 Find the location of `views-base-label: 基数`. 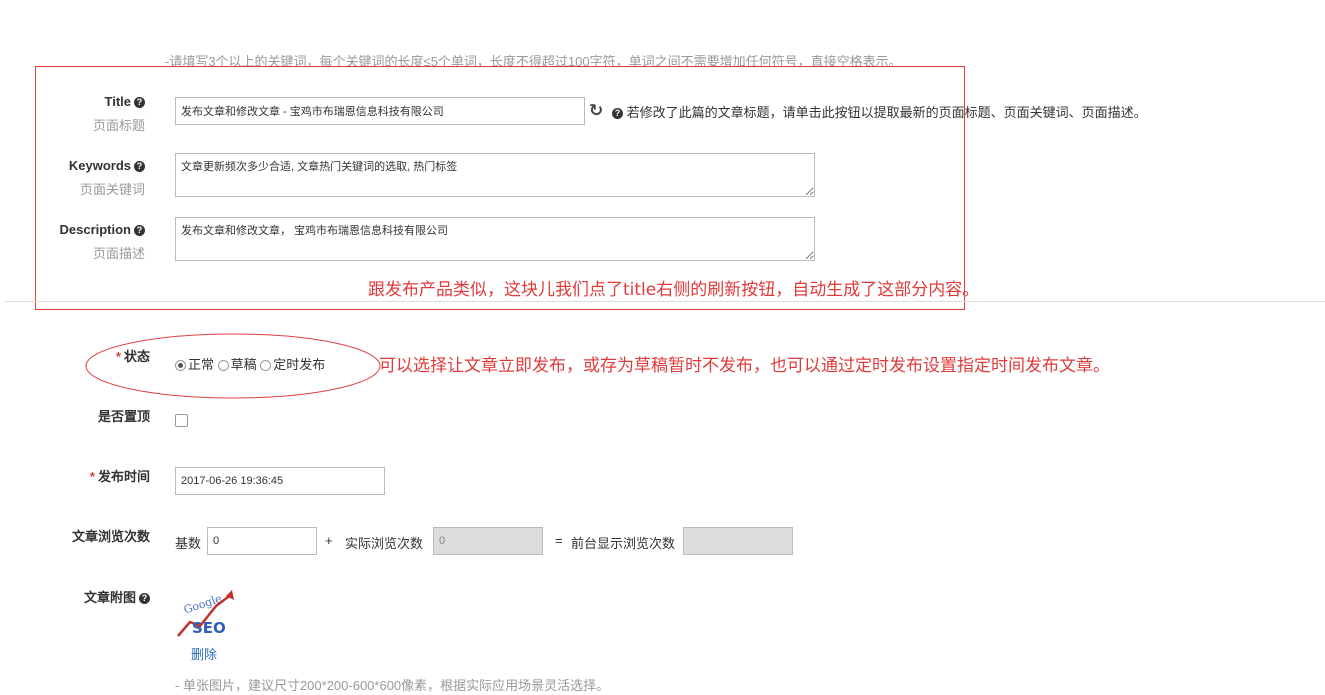

views-base-label: 基数 is located at coordinates (188, 543).